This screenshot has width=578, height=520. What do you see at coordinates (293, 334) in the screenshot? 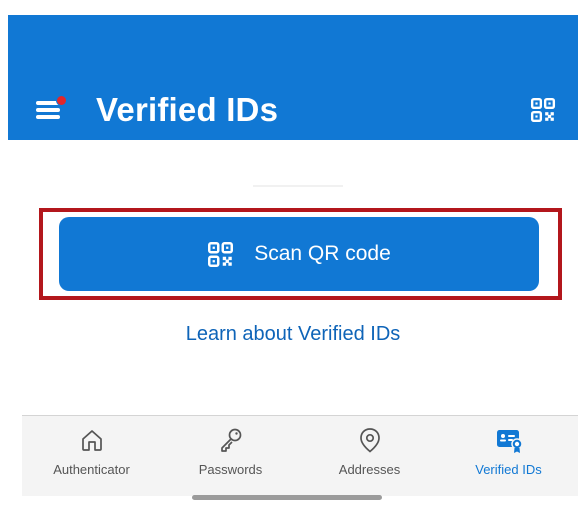
I see `learn-about-verified-ids-link: Learn about Verified IDs` at bounding box center [293, 334].